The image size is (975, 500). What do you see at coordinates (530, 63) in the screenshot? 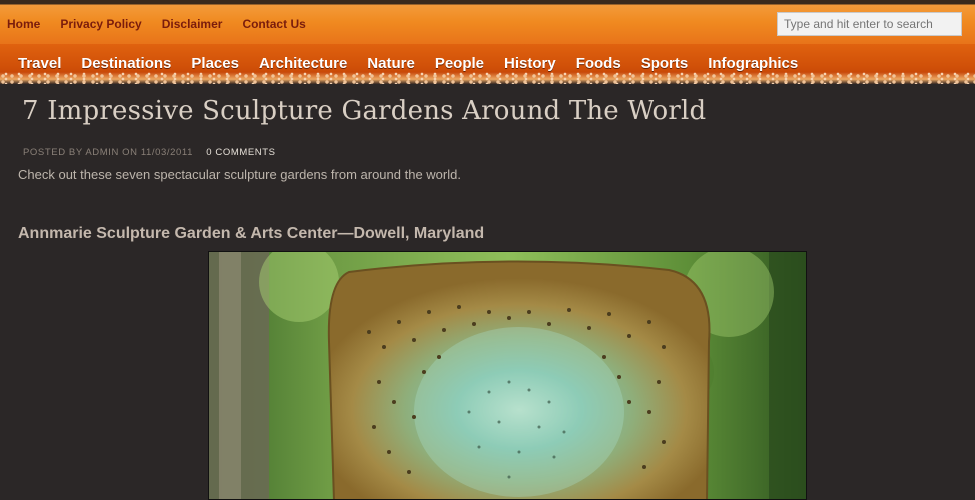
I see `main-nav-history: History` at bounding box center [530, 63].